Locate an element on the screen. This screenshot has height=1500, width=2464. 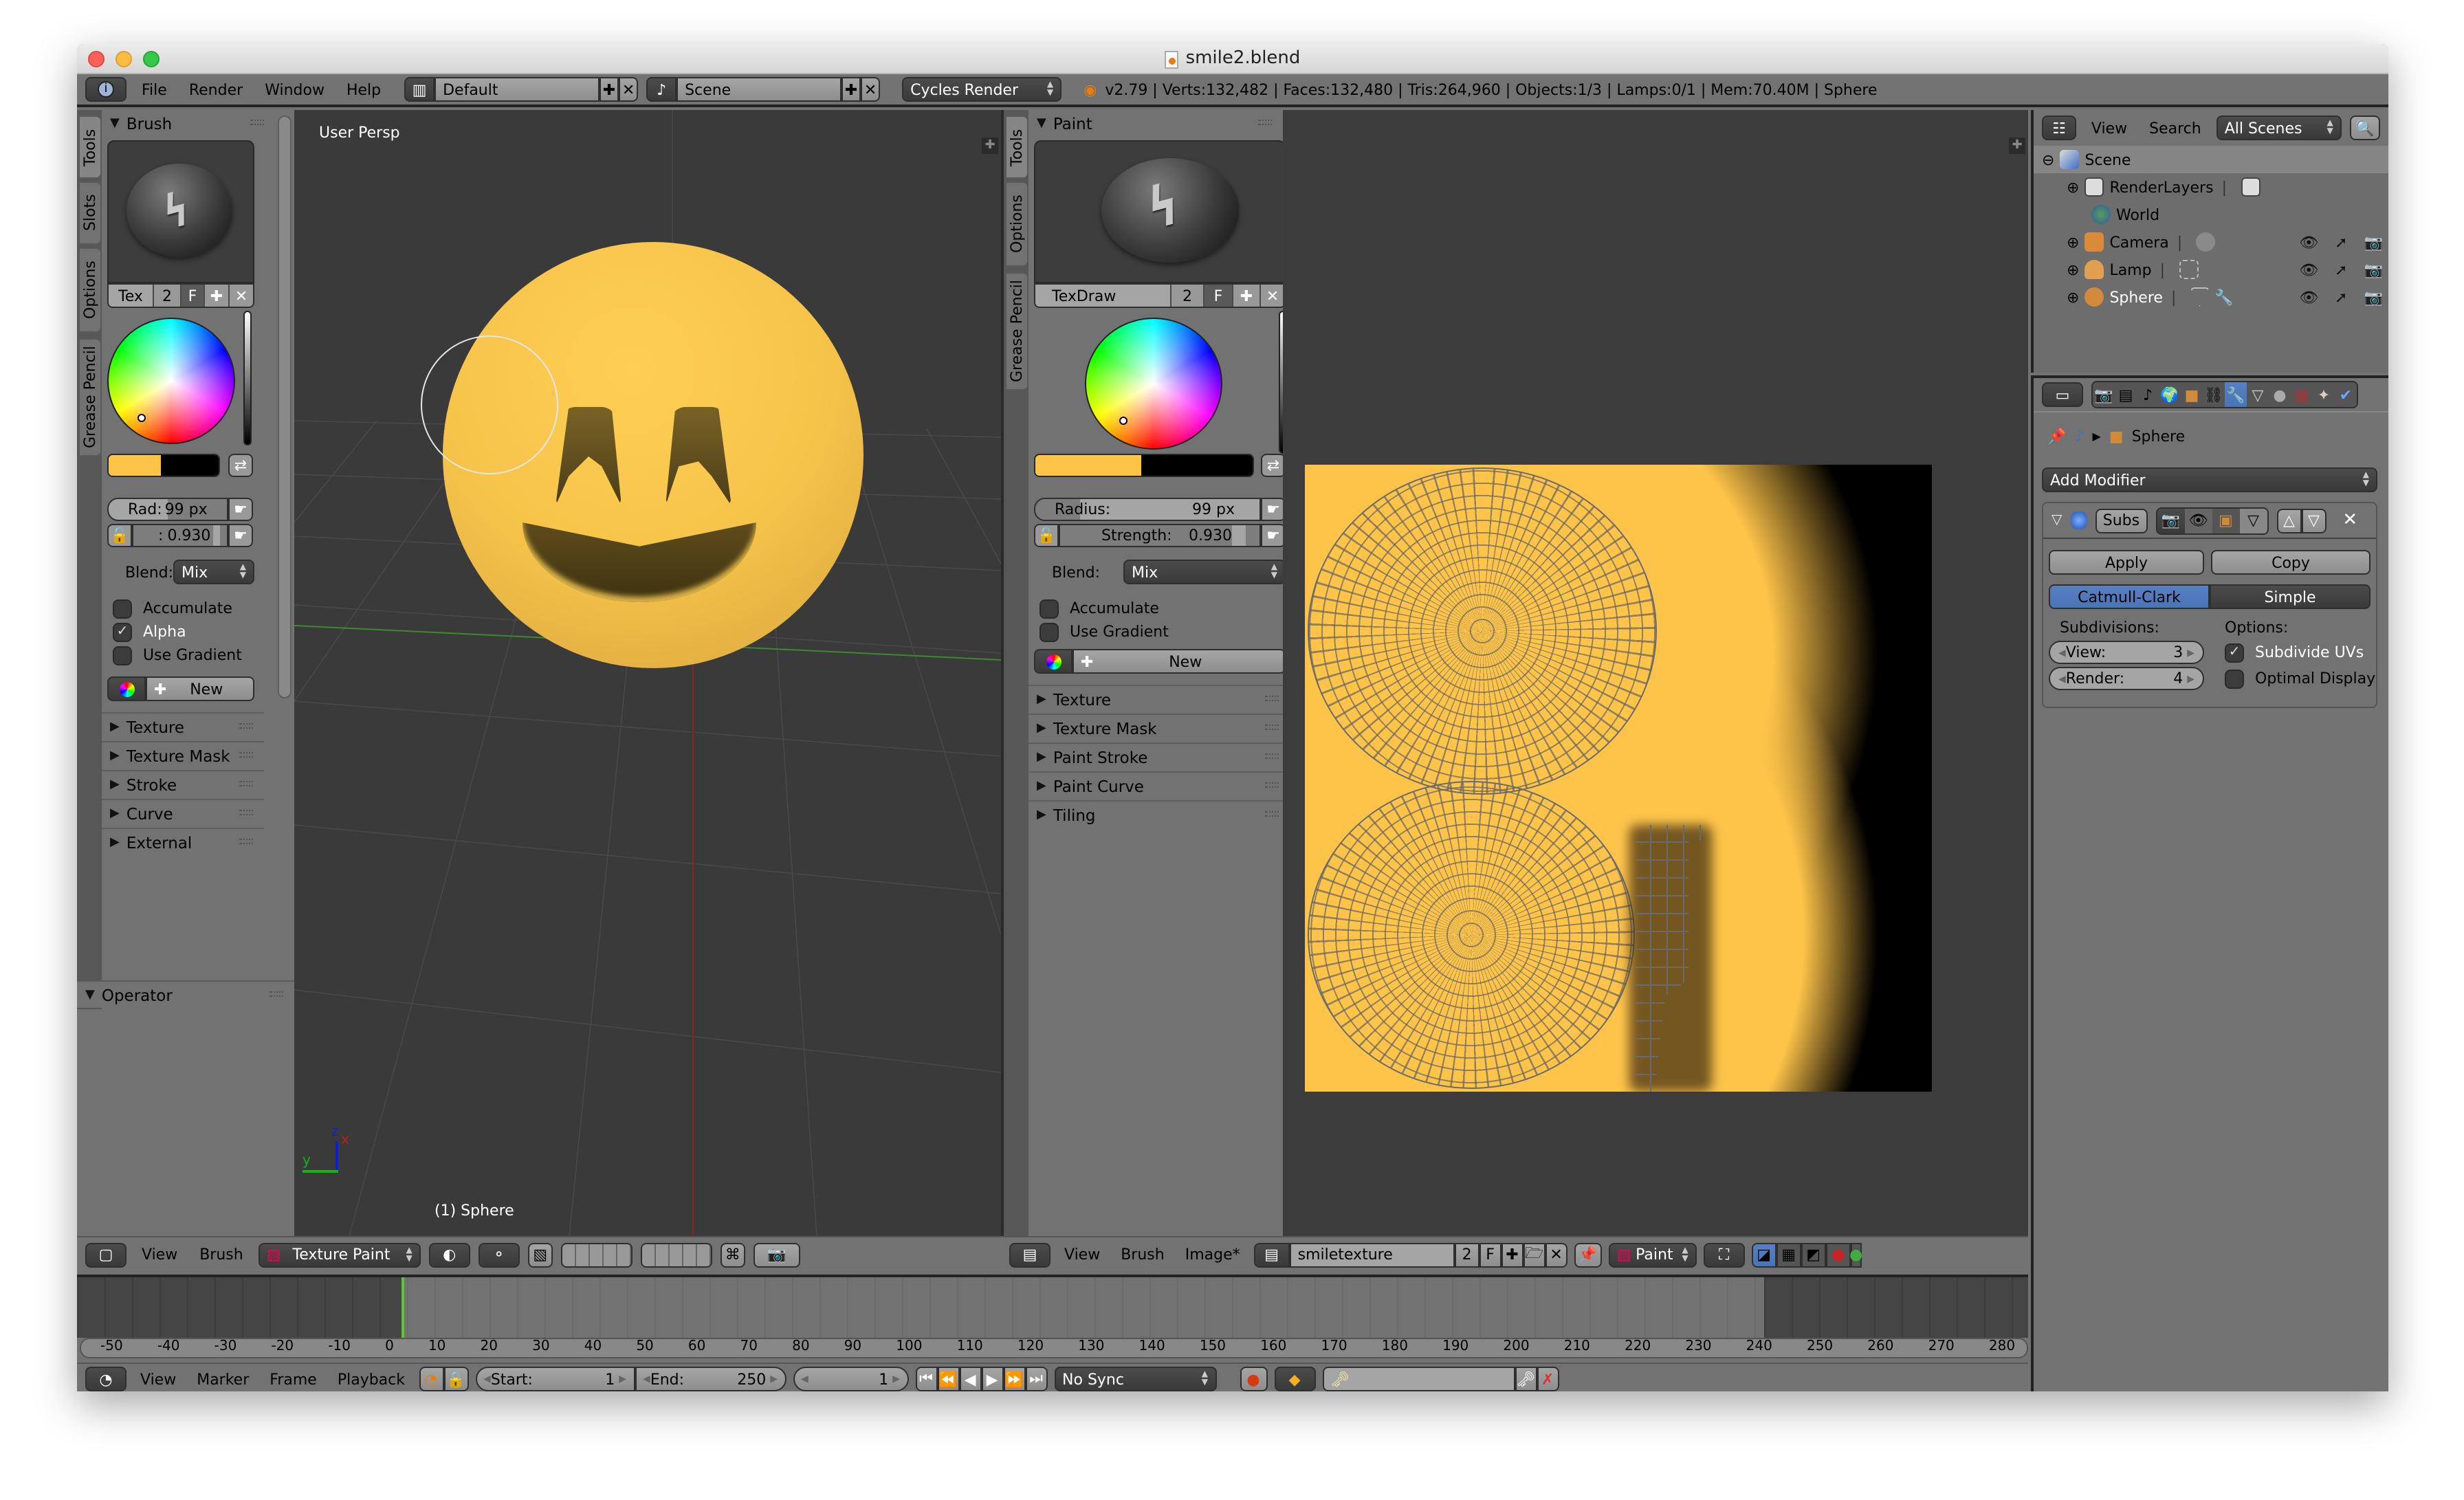
tab-data-icon: ▽ is located at coordinates (2258, 395).